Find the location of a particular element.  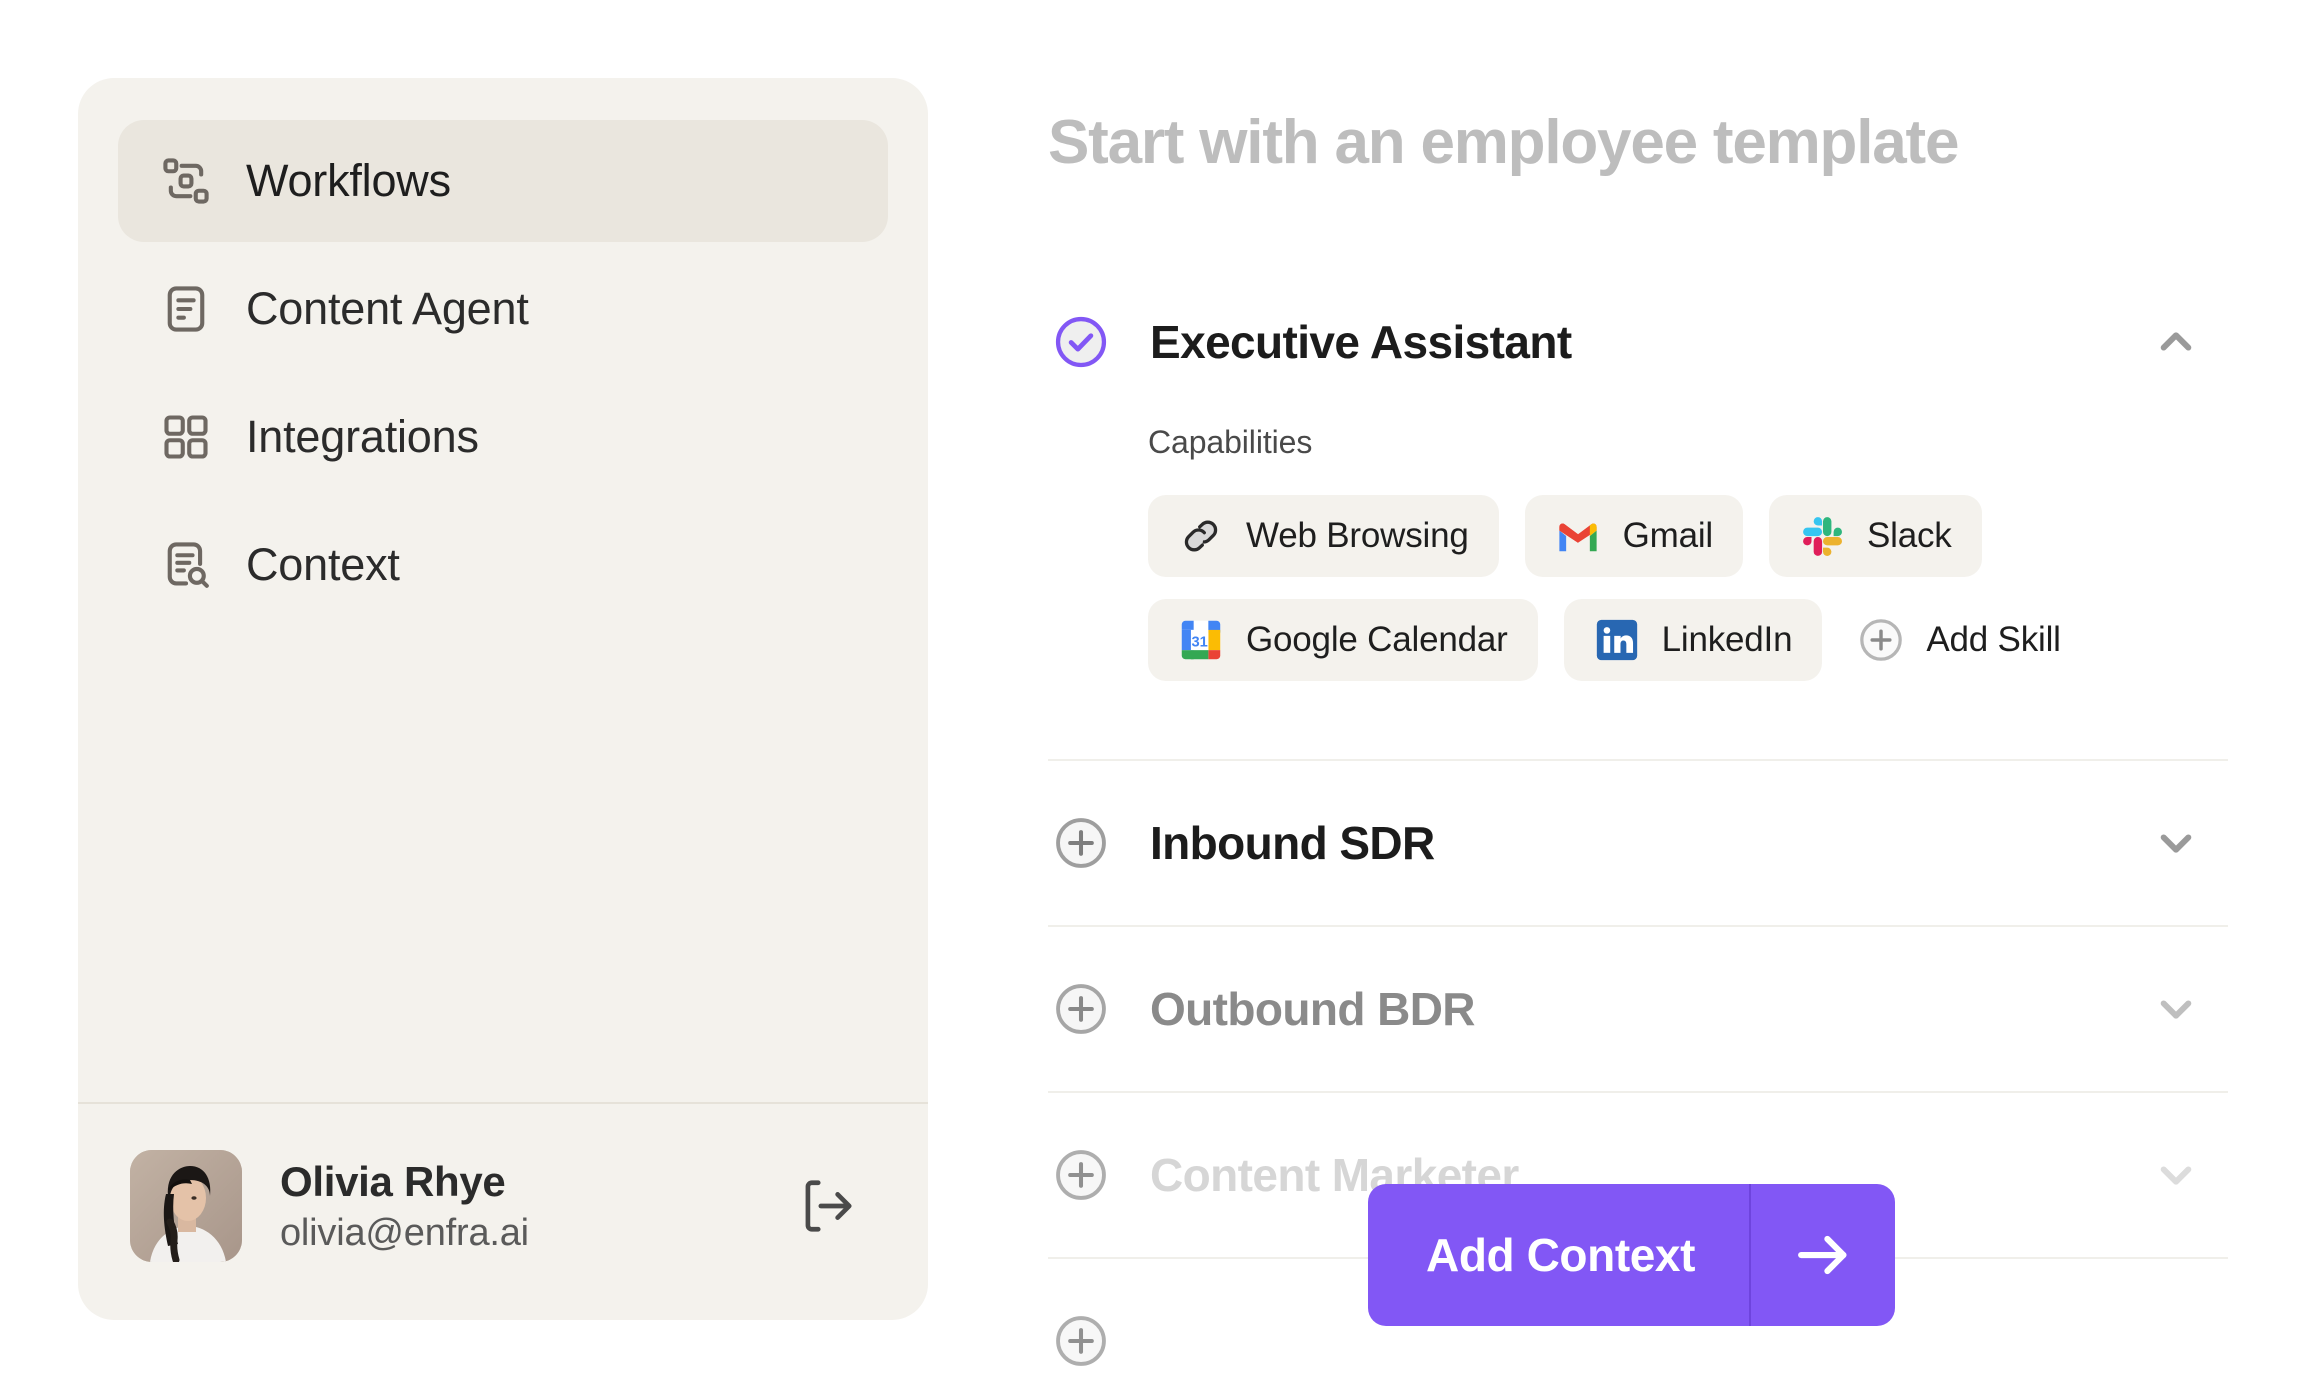

user-profile-card: Olivia Rhye olivia@enfra.ai is located at coordinates (503, 1211).